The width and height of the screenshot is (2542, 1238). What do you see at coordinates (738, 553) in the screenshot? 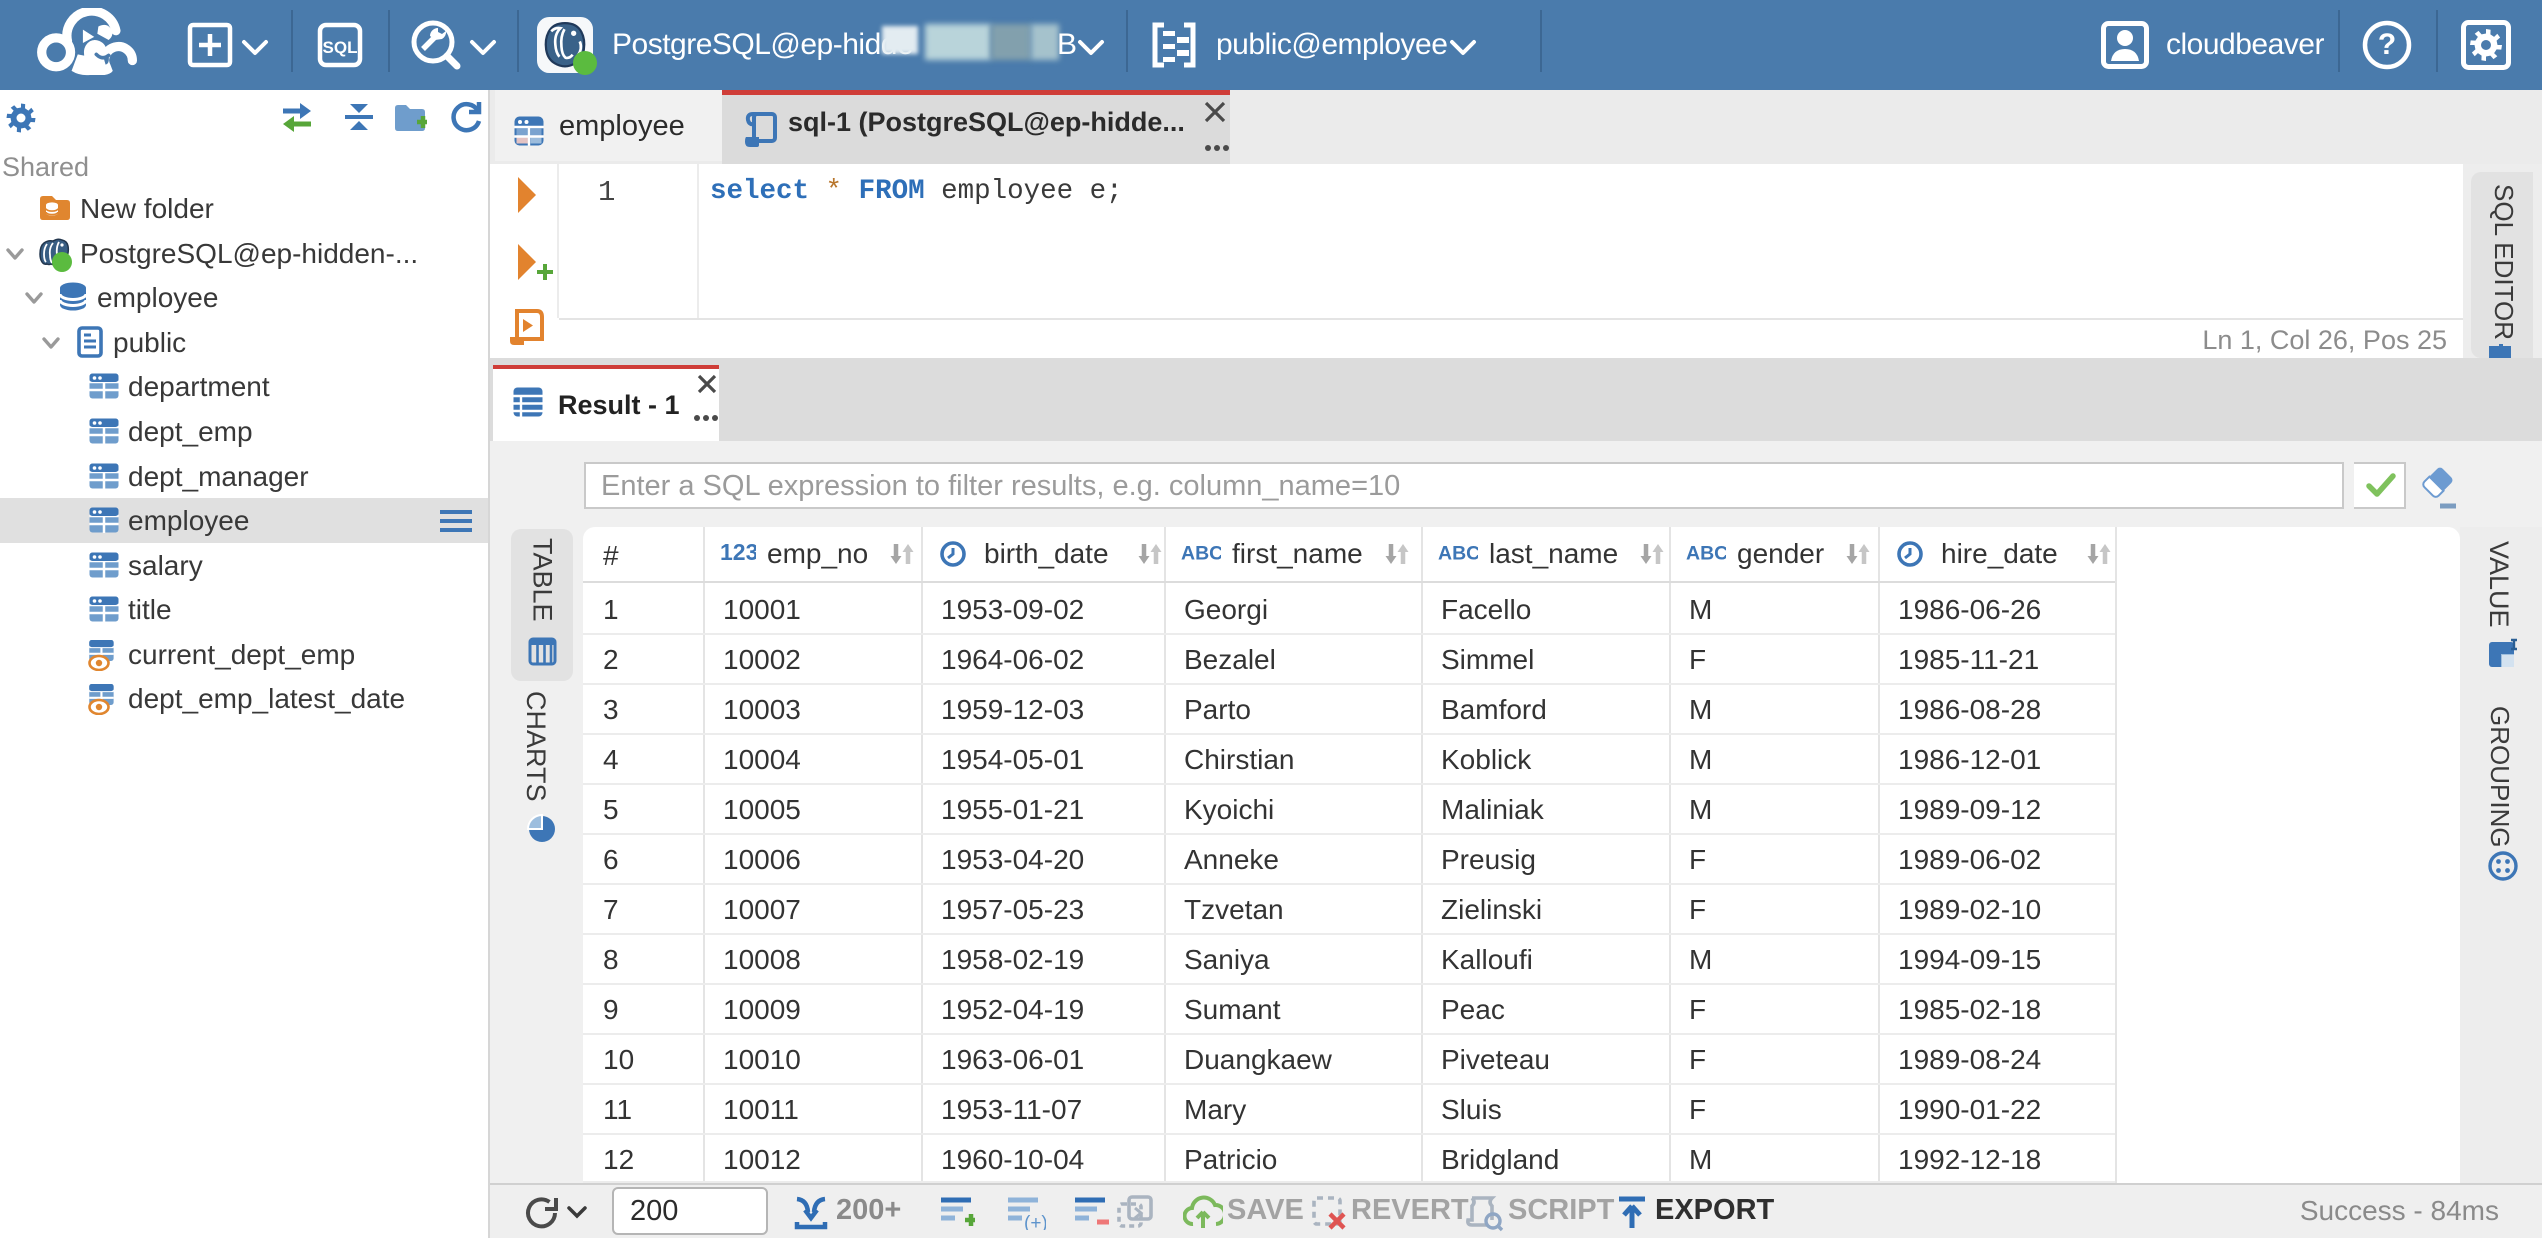
I see `svg-text: 123` at bounding box center [738, 553].